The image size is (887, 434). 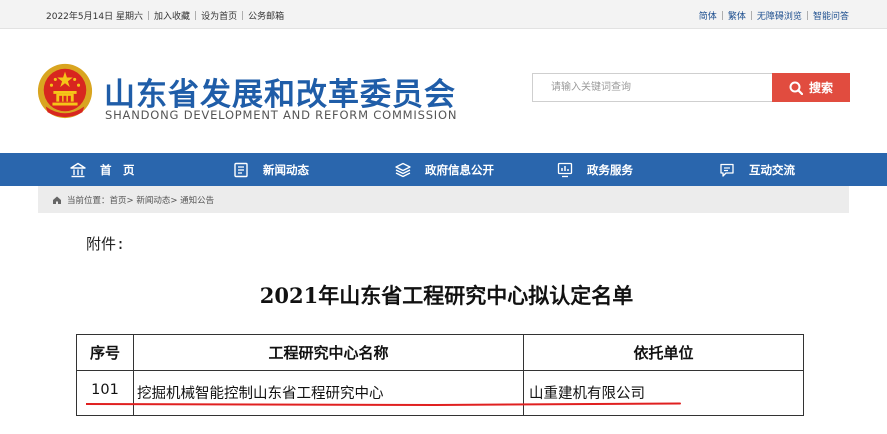 I want to click on simplified-chinese-link: 简体, so click(x=708, y=15).